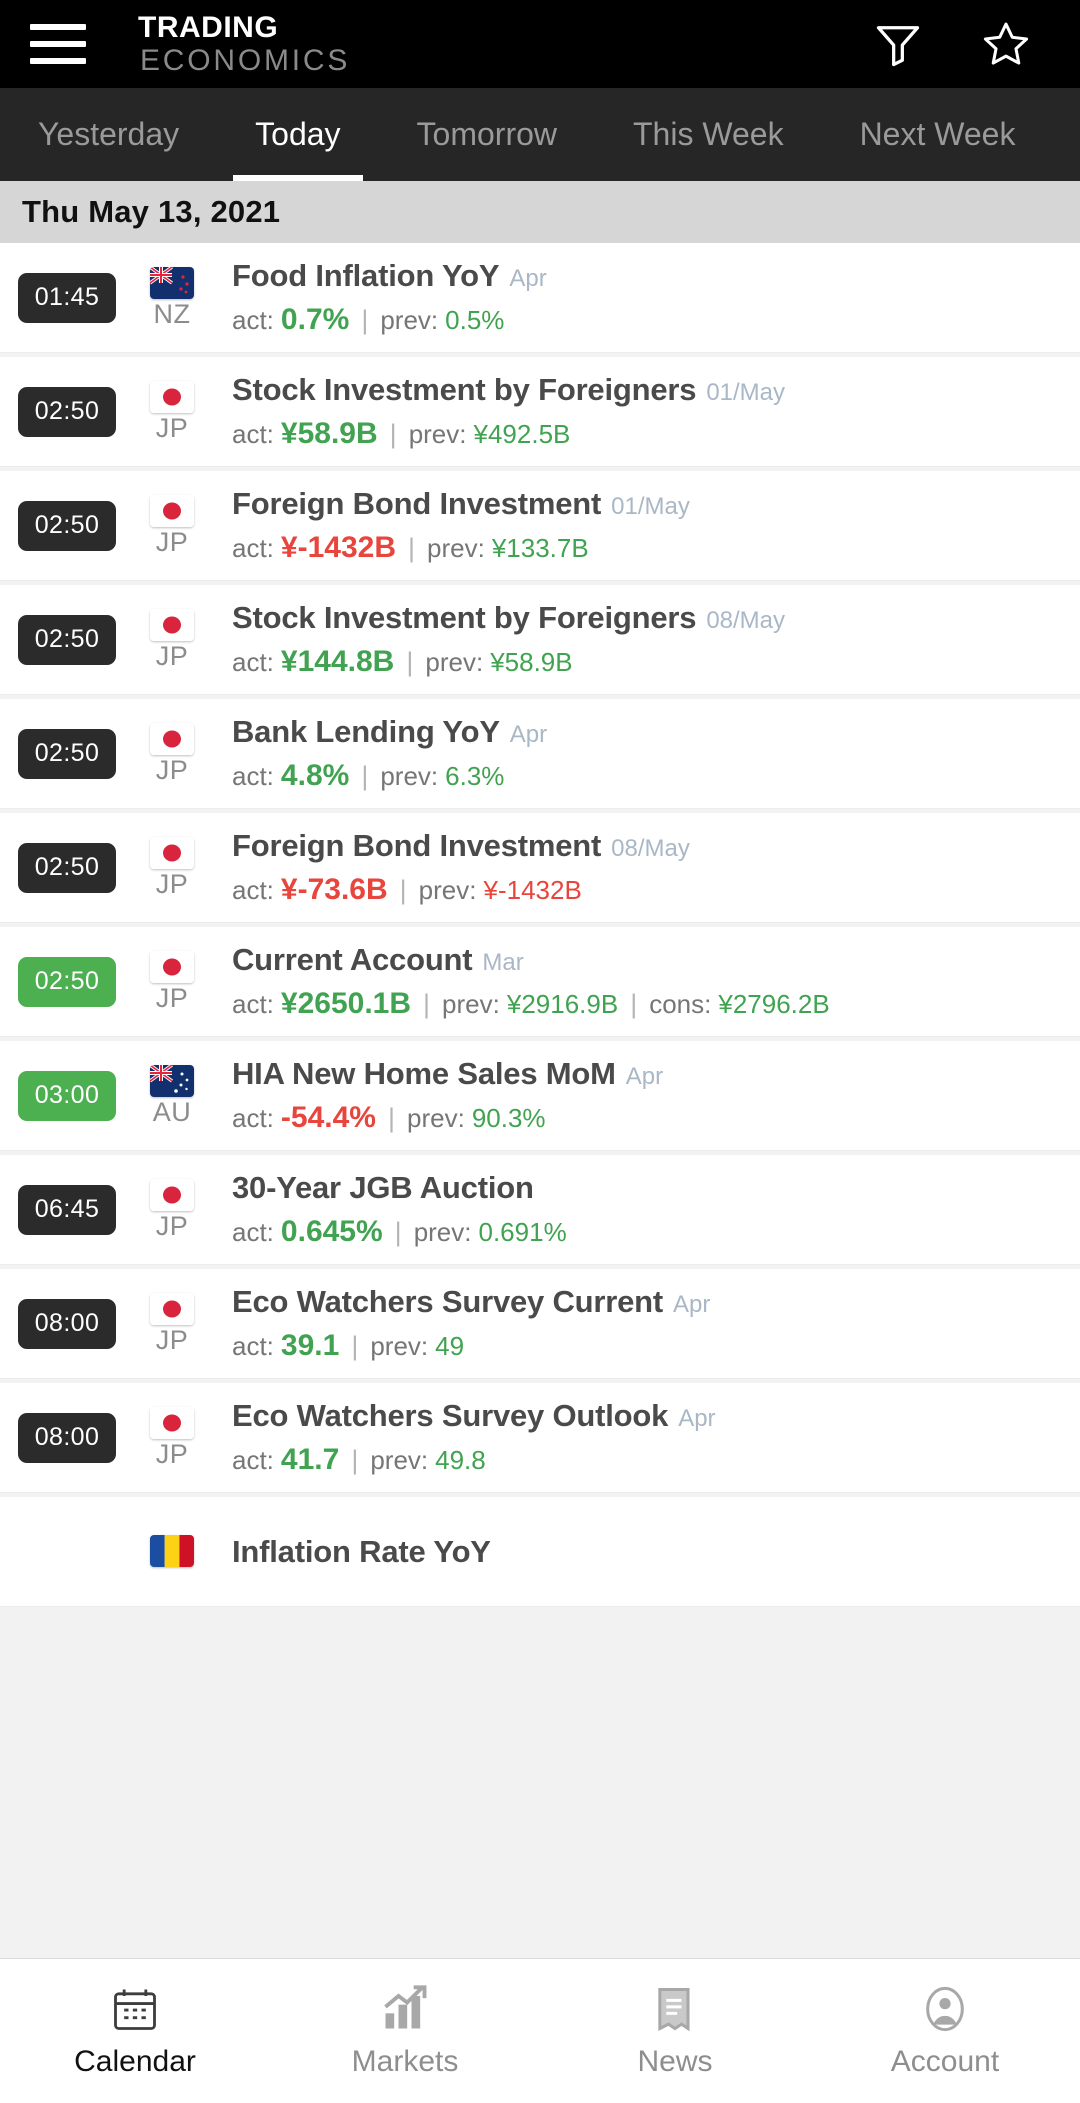 The image size is (1080, 2103). I want to click on event-title-line: Foreign Bond Investment 01/May, so click(656, 504).